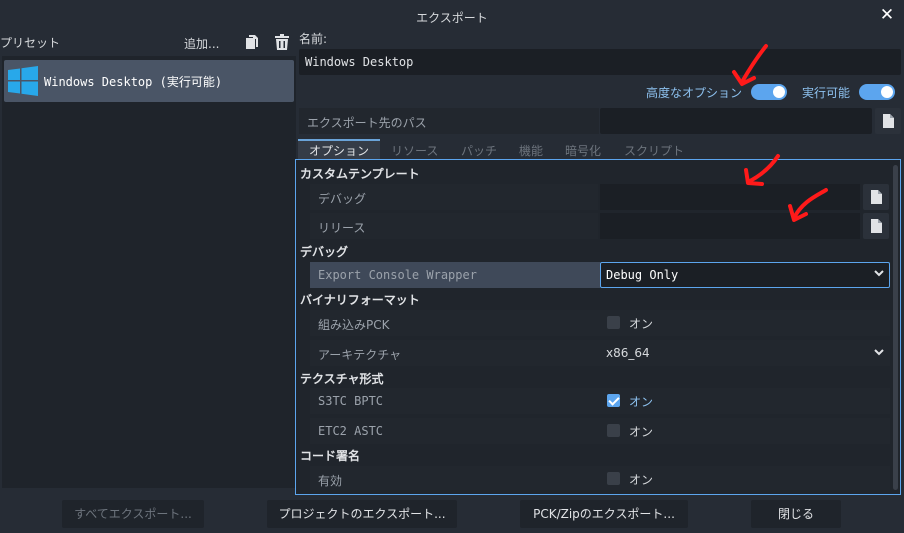  I want to click on custom-template-debug-browse-button, so click(876, 197).